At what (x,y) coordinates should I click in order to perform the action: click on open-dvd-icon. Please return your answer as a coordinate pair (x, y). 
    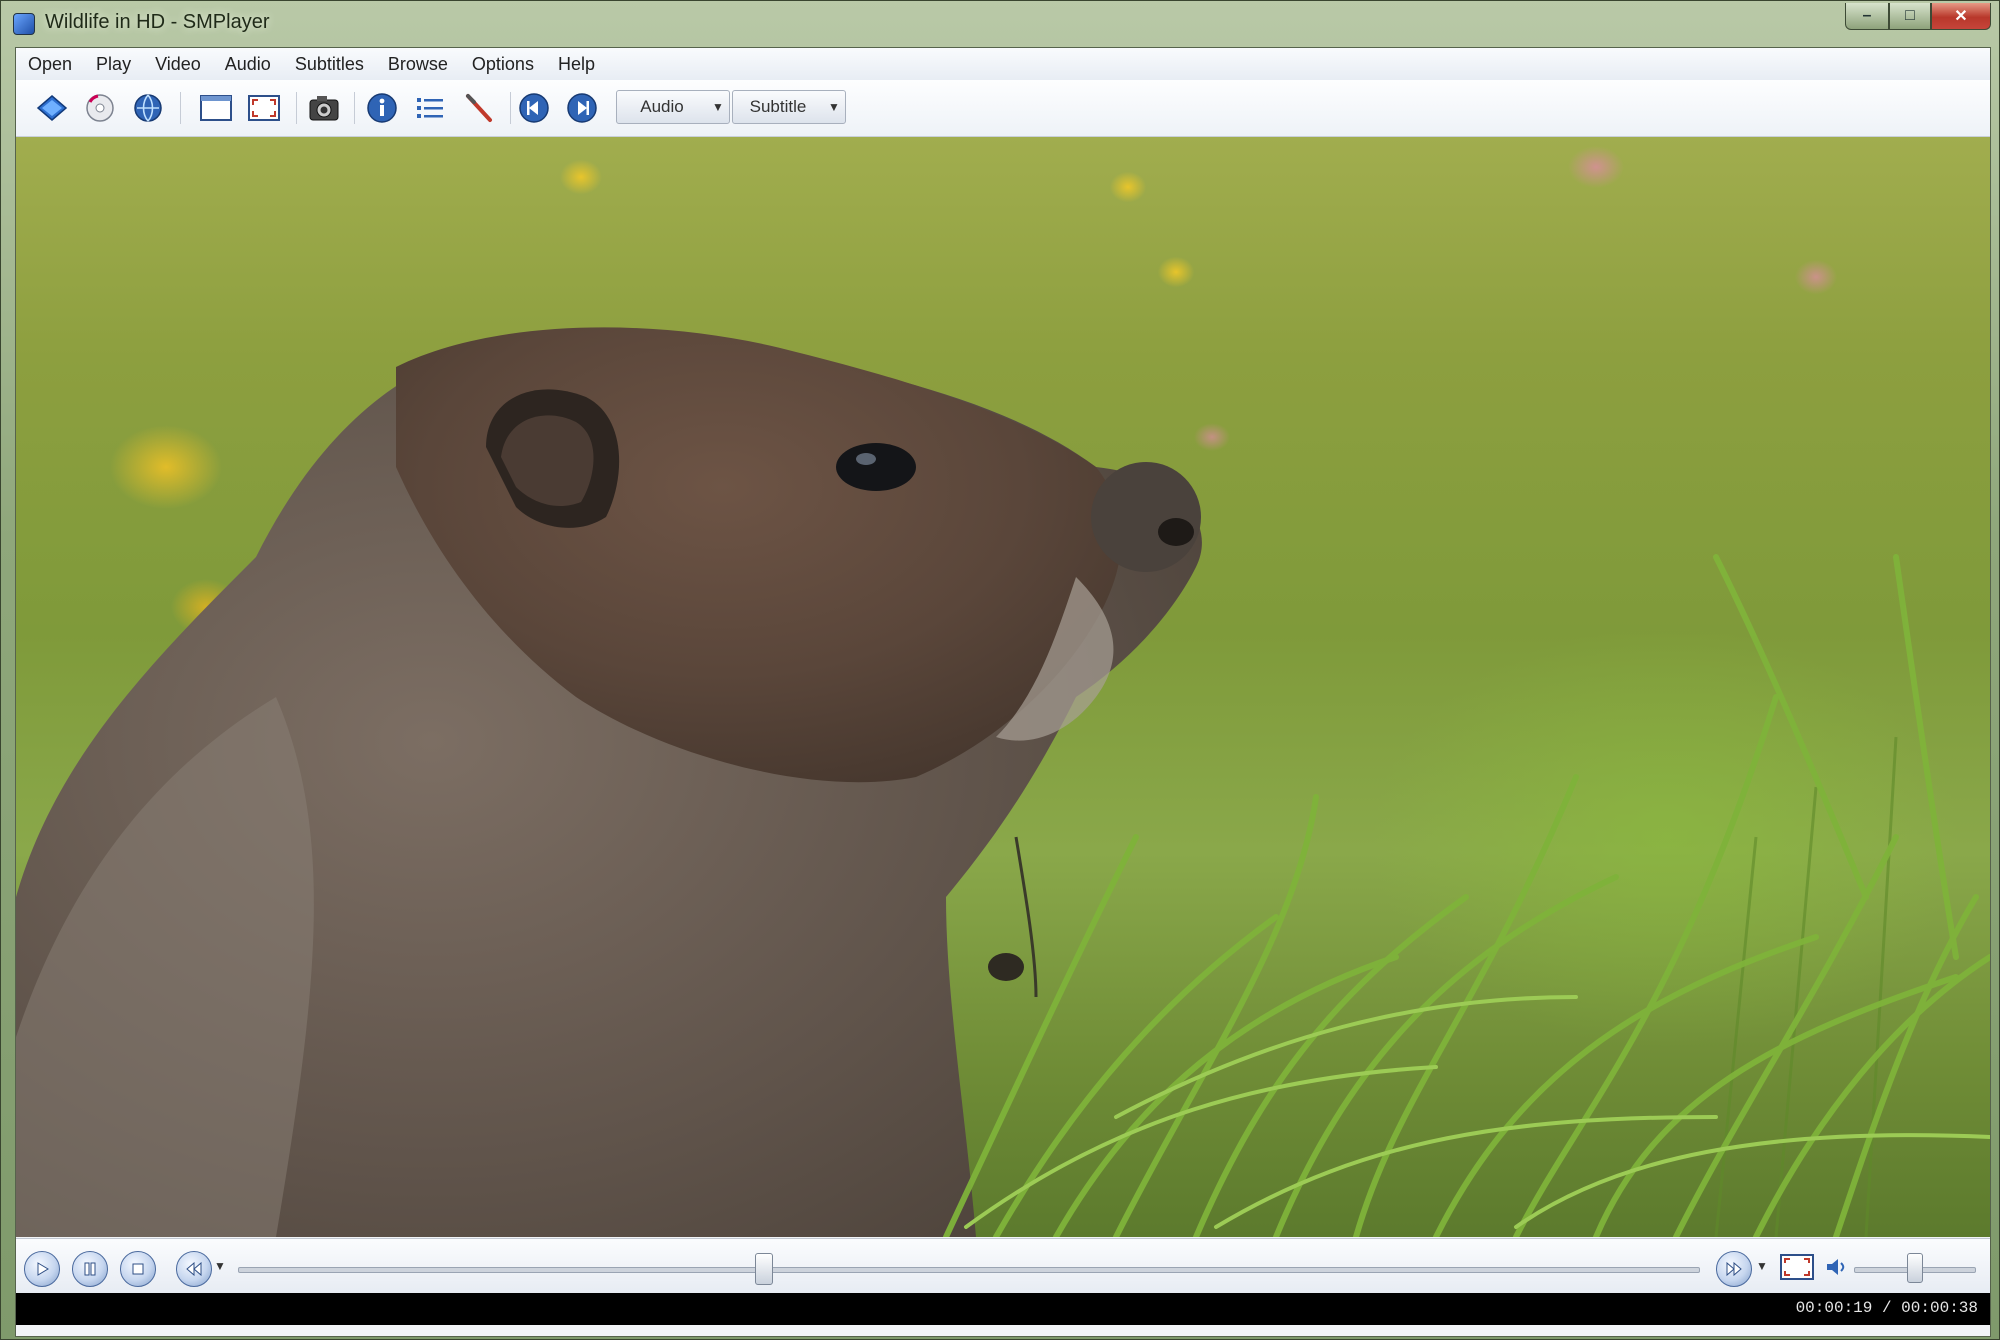
    Looking at the image, I should click on (100, 108).